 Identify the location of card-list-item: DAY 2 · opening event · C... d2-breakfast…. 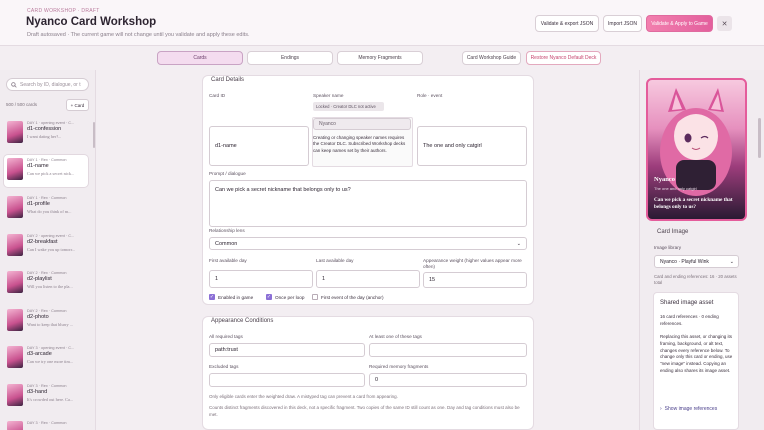
(46, 247).